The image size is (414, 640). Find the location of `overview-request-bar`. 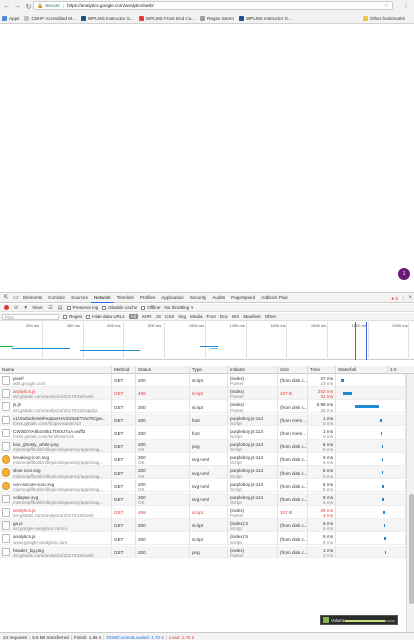

overview-request-bar is located at coordinates (355, 341).